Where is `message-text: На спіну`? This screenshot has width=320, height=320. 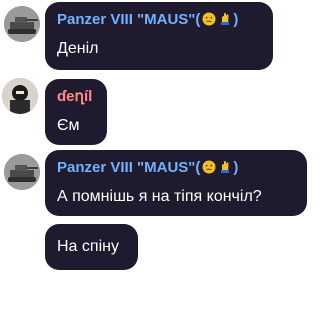 message-text: На спіну is located at coordinates (88, 246).